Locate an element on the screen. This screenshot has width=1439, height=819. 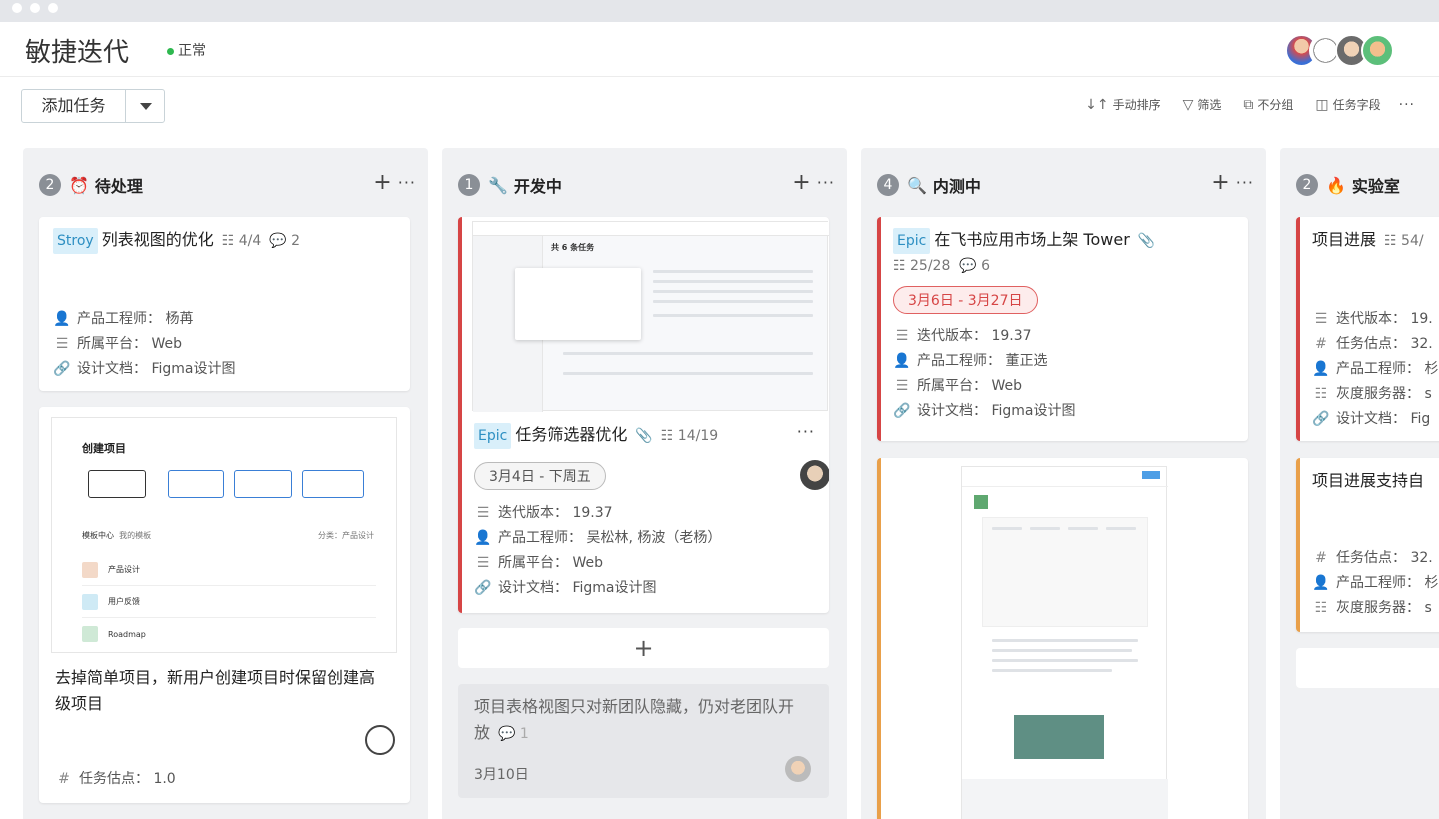
status-label: 正常 is located at coordinates (192, 51).